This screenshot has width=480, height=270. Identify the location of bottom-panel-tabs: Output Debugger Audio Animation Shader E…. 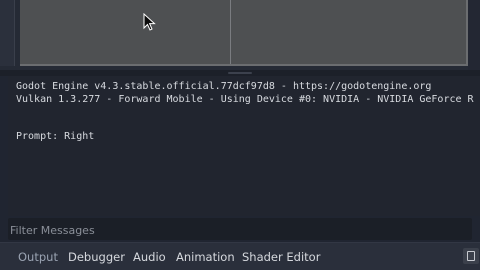
(240, 256).